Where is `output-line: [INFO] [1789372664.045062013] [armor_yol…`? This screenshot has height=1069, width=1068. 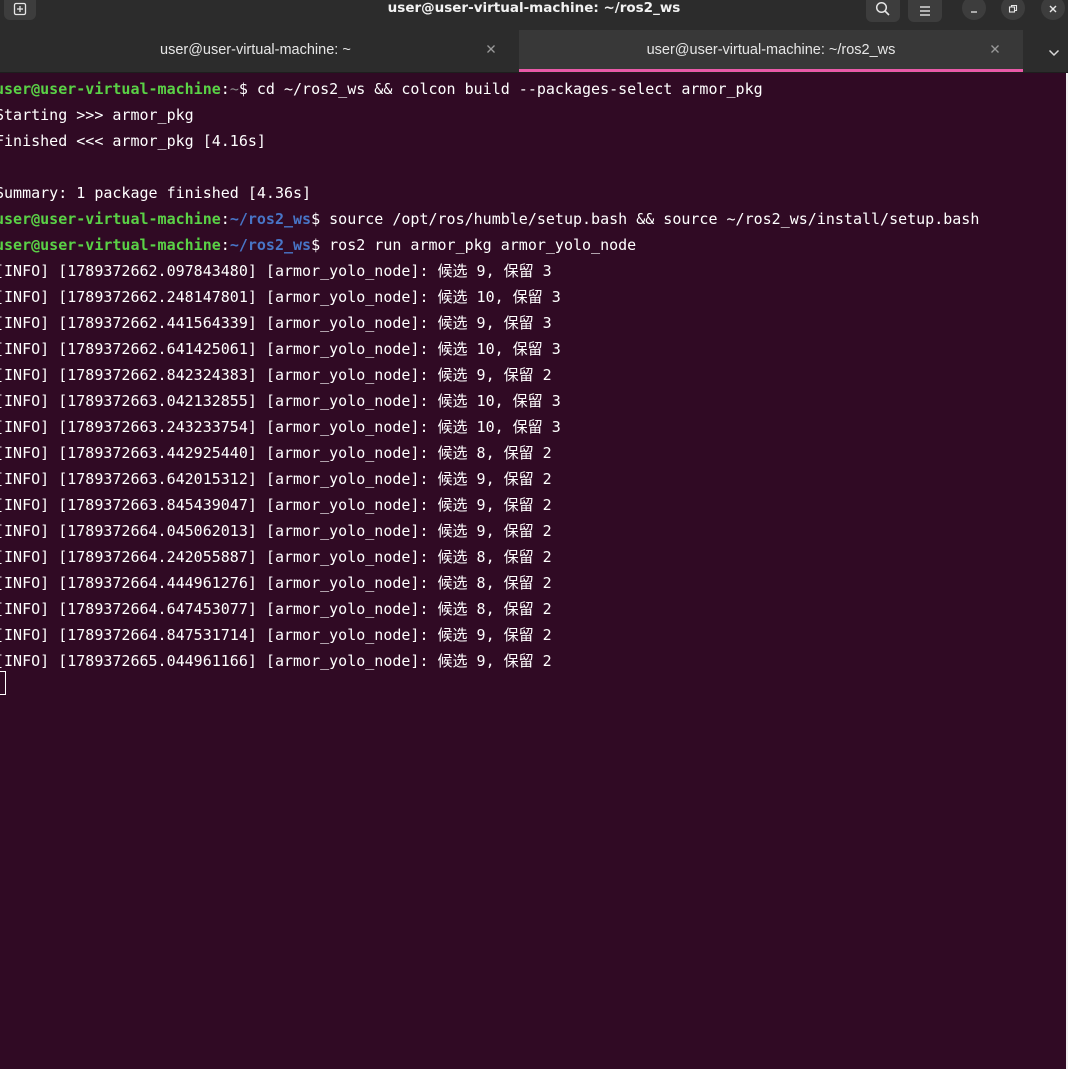 output-line: [INFO] [1789372664.045062013] [armor_yol… is located at coordinates (276, 531).